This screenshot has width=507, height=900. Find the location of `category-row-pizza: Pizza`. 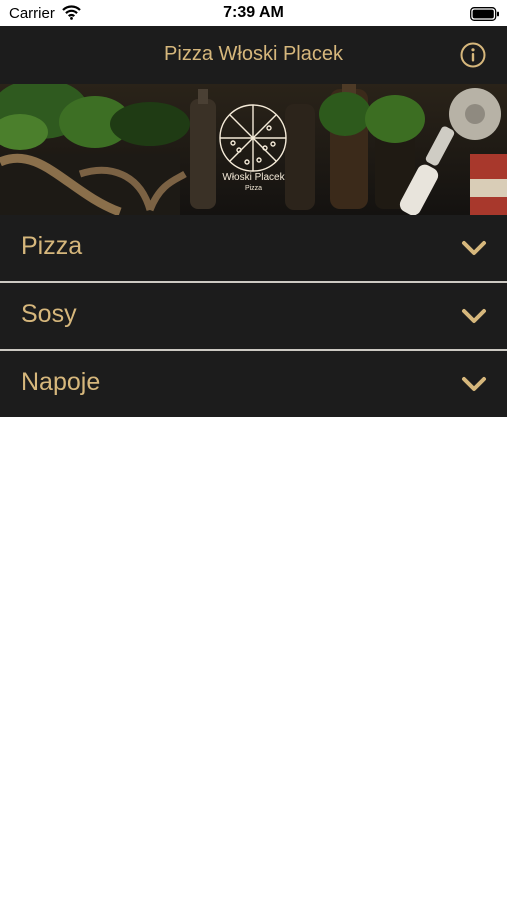

category-row-pizza: Pizza is located at coordinates (253, 248).